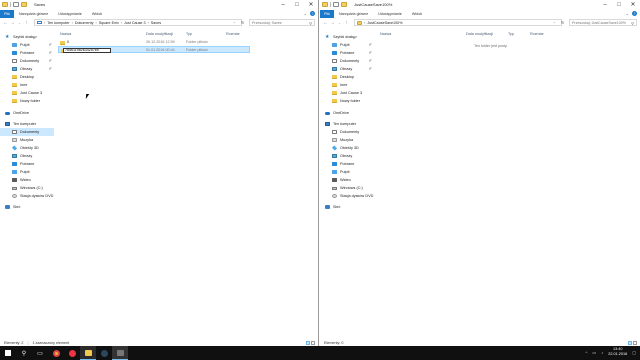 The height and width of the screenshot is (360, 640). What do you see at coordinates (109, 23) in the screenshot?
I see `breadcrumb-item: Square Enix` at bounding box center [109, 23].